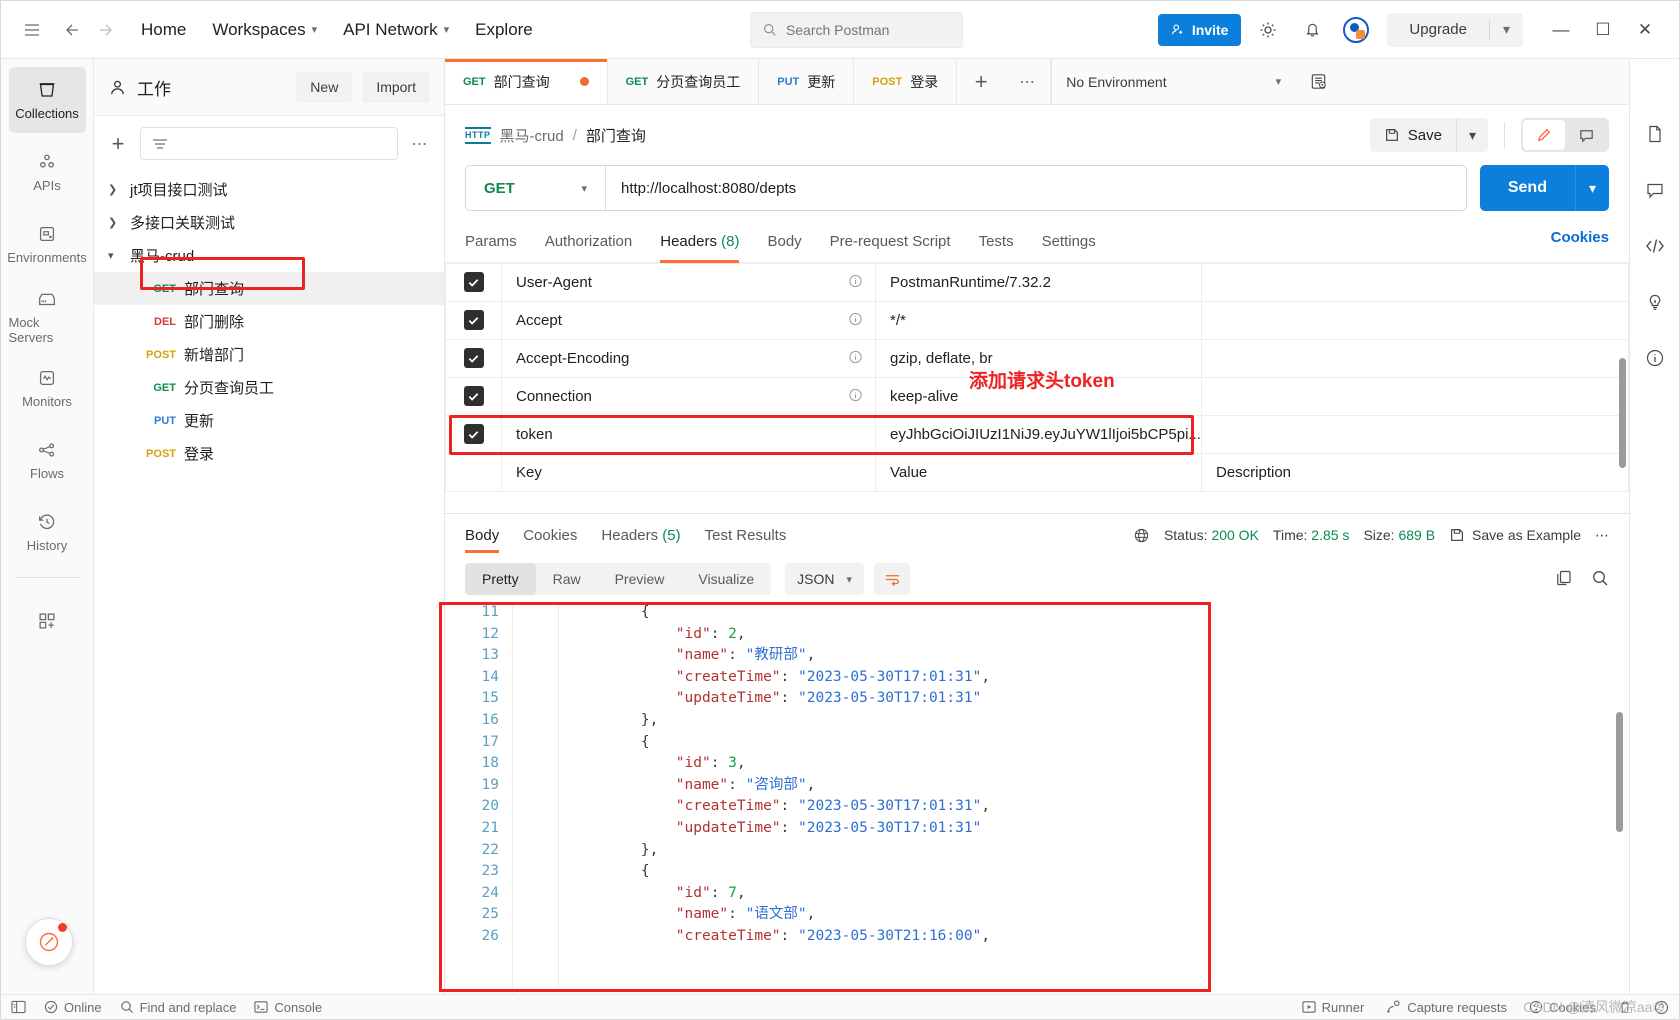  I want to click on response-tab-body: Body, so click(482, 535).